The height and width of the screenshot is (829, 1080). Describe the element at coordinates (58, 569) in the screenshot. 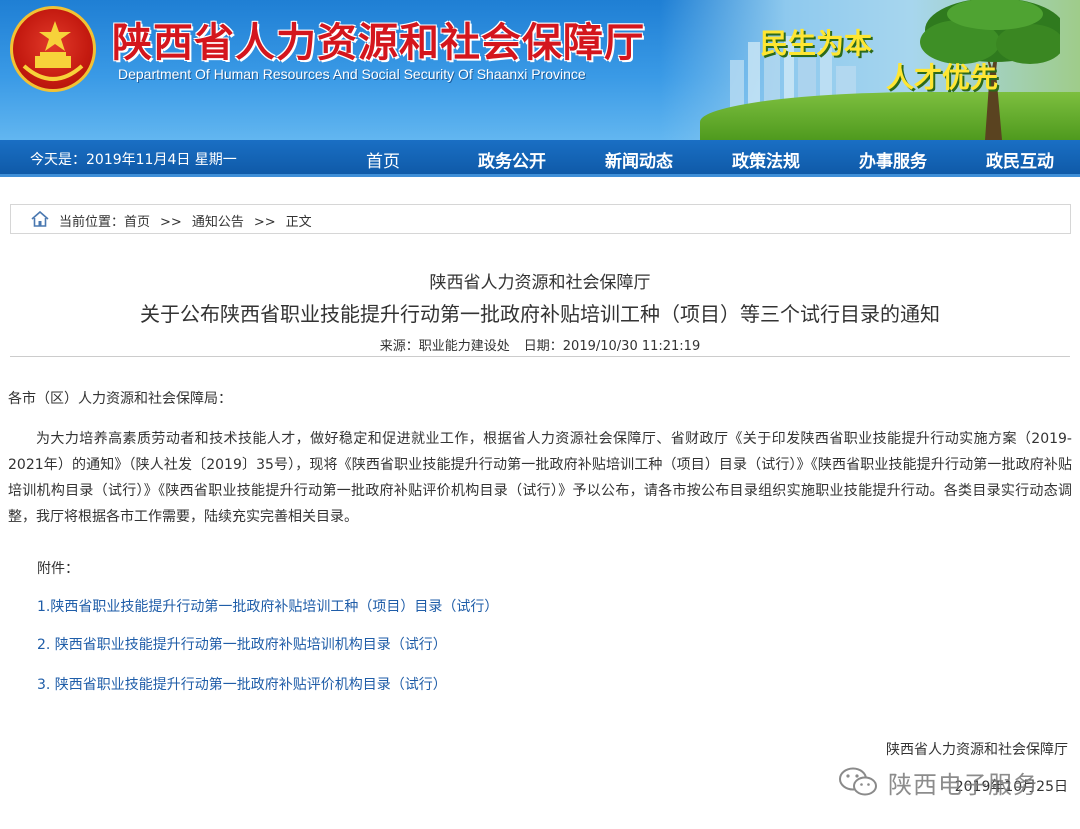

I see `attachments-label: 附件：` at that location.